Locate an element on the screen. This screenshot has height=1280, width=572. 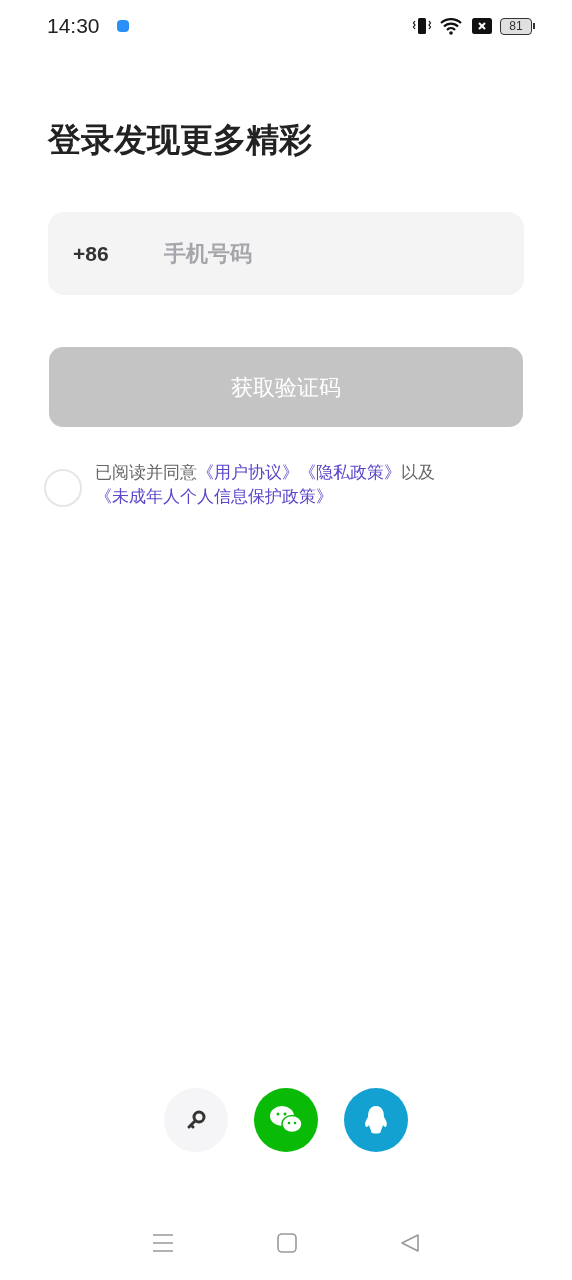
policy-link: 《未成年人个人信息保护政策》 is located at coordinates (214, 496).